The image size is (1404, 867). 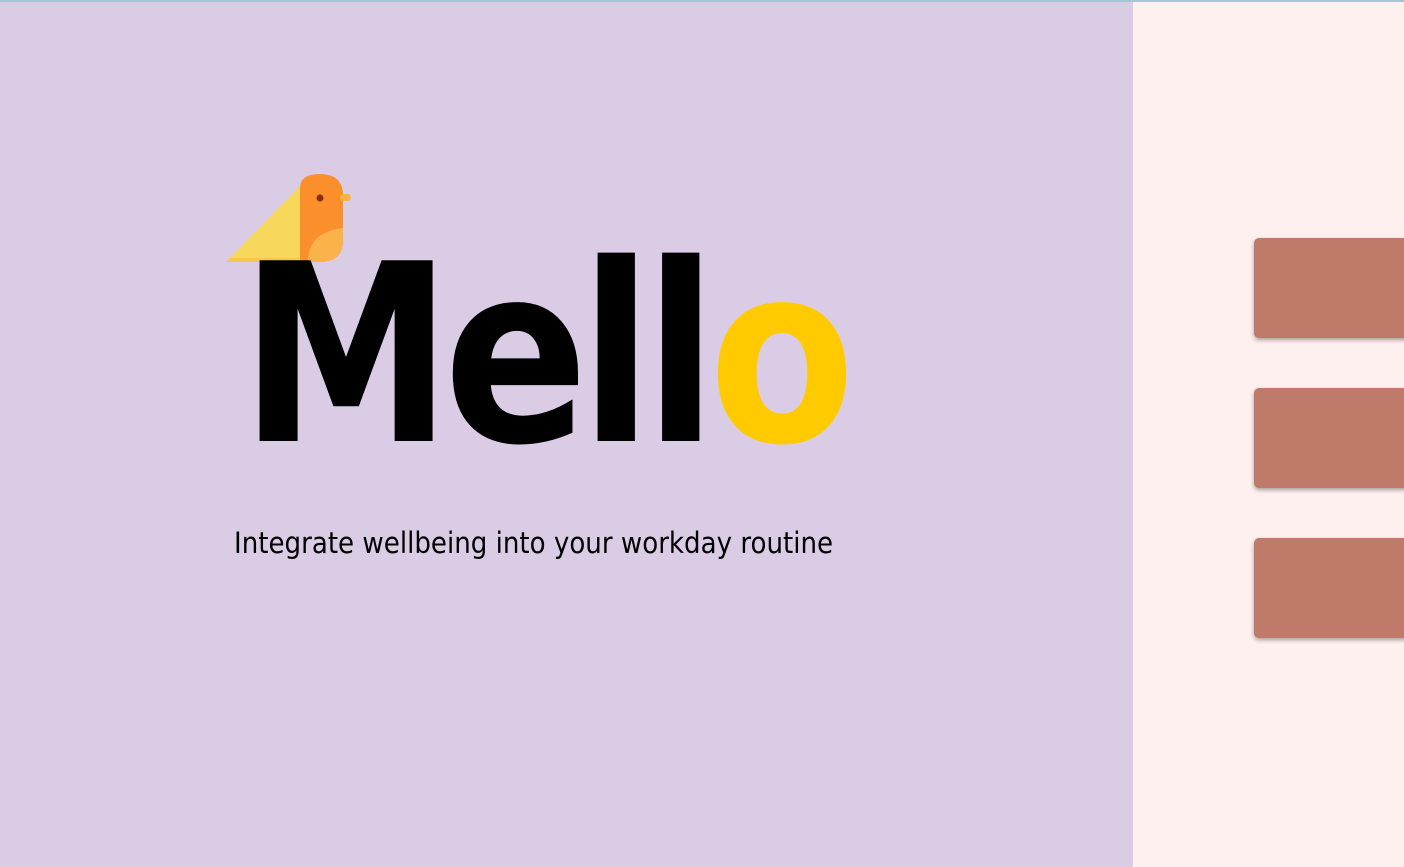 I want to click on logo-text-main: Mell, so click(x=478, y=356).